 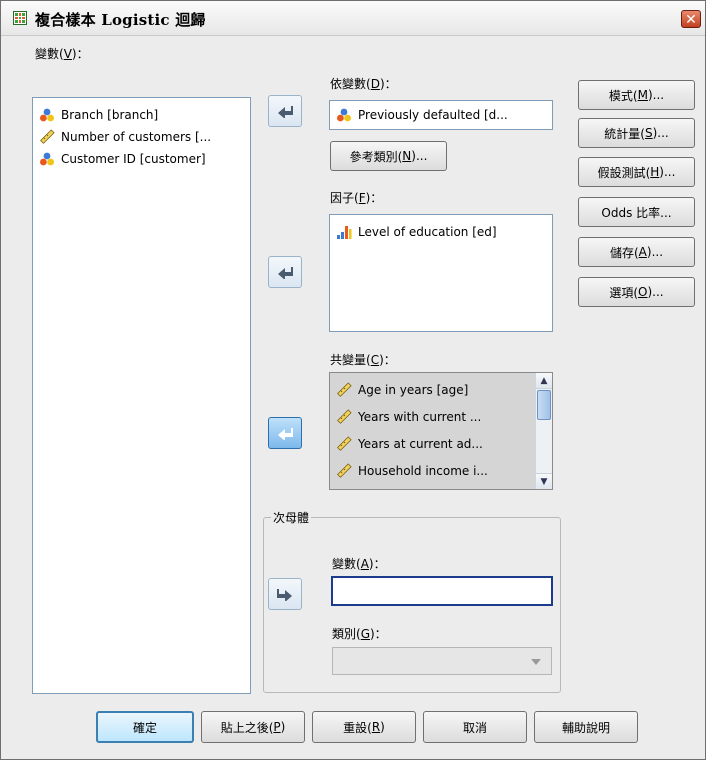 What do you see at coordinates (363, 360) in the screenshot?
I see `covariates-label: 共變量(C)：` at bounding box center [363, 360].